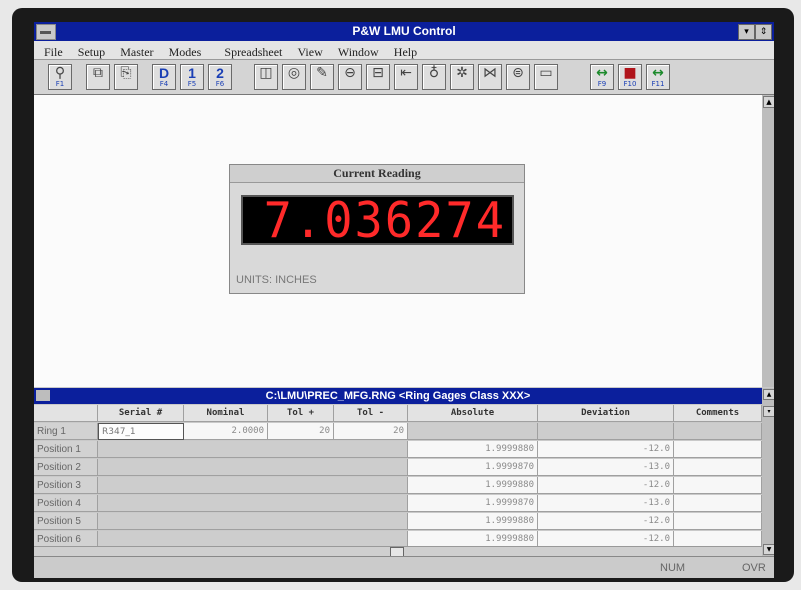 The width and height of the screenshot is (801, 590). What do you see at coordinates (768, 411) in the screenshot?
I see `sheet-scroll-thumb-icon: ▾` at bounding box center [768, 411].